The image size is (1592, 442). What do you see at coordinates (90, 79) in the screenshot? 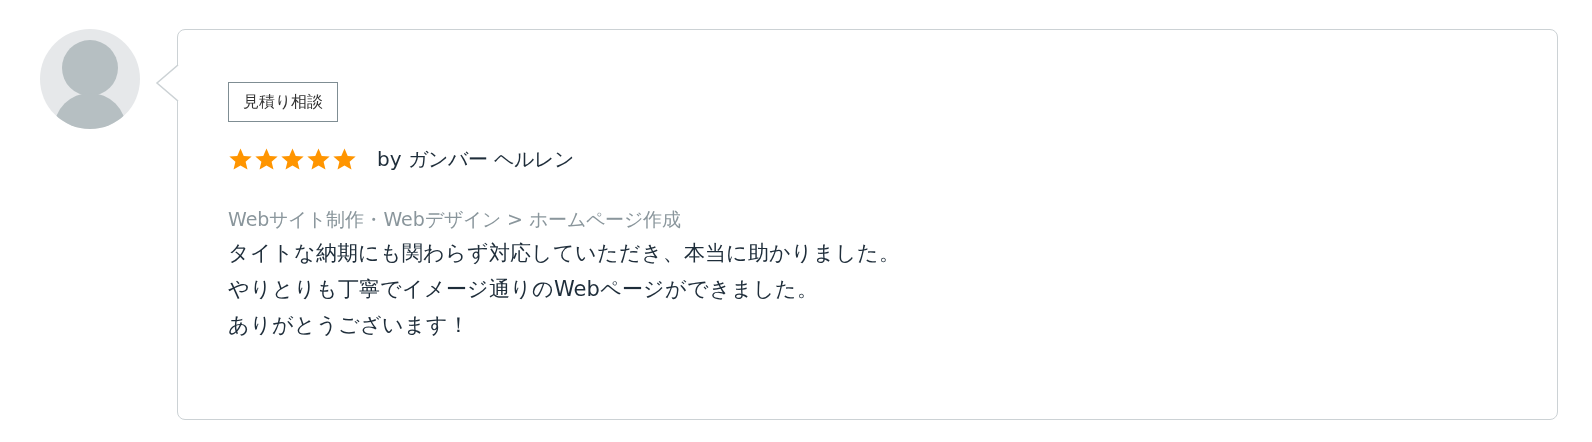
I see `avatar-icon` at bounding box center [90, 79].